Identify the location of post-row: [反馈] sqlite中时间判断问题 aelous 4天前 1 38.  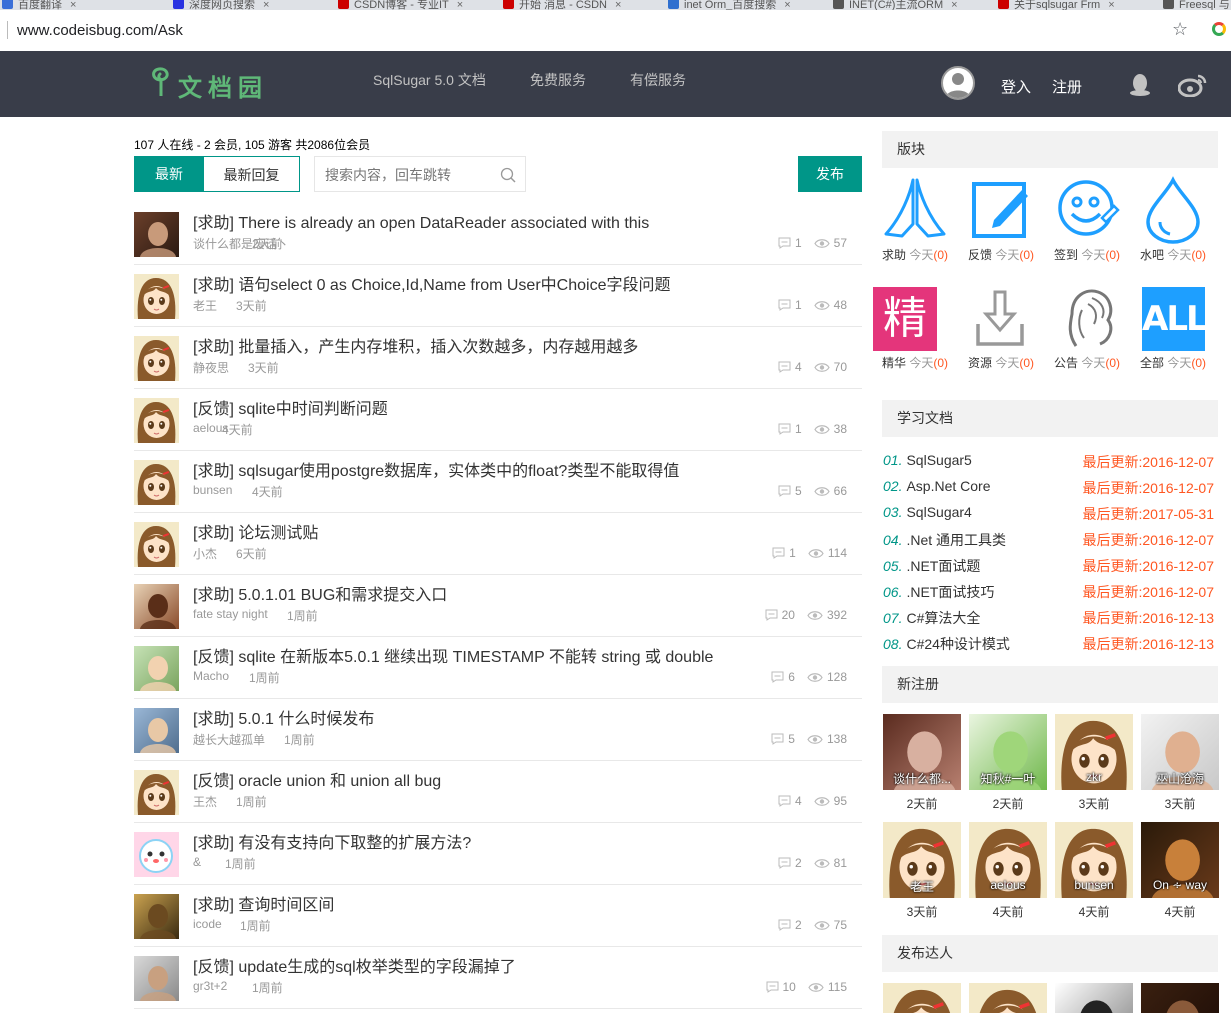
(498, 420).